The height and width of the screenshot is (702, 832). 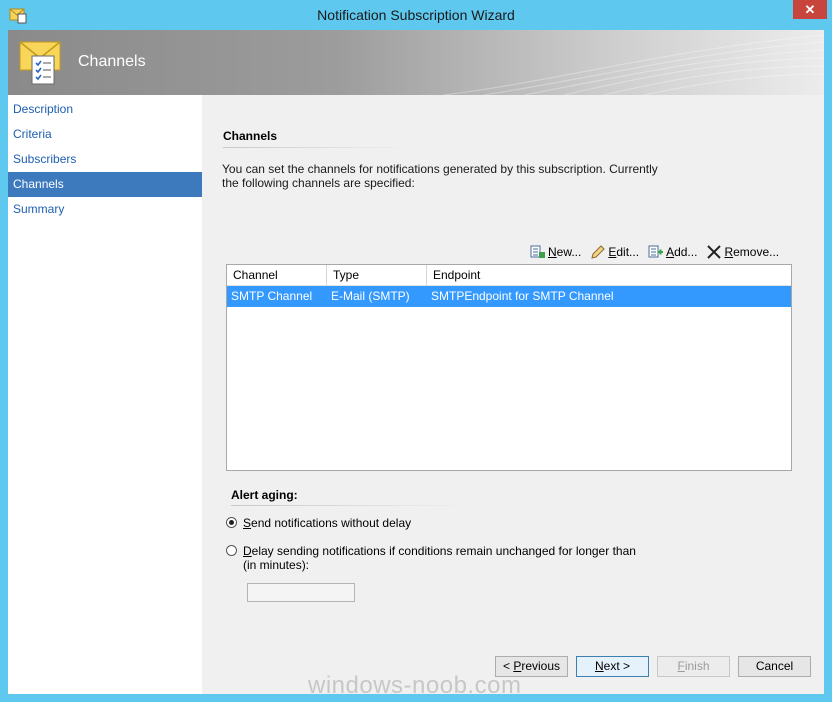 What do you see at coordinates (301, 592) in the screenshot?
I see `delay-minutes-input` at bounding box center [301, 592].